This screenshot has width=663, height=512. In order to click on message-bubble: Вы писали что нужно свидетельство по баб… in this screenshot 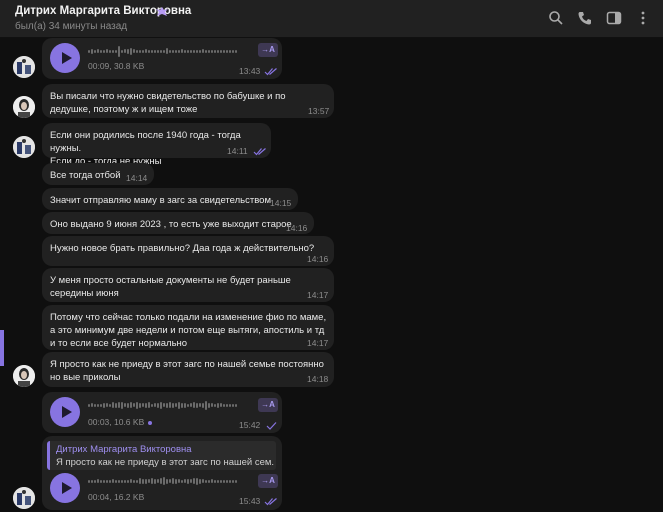, I will do `click(188, 101)`.